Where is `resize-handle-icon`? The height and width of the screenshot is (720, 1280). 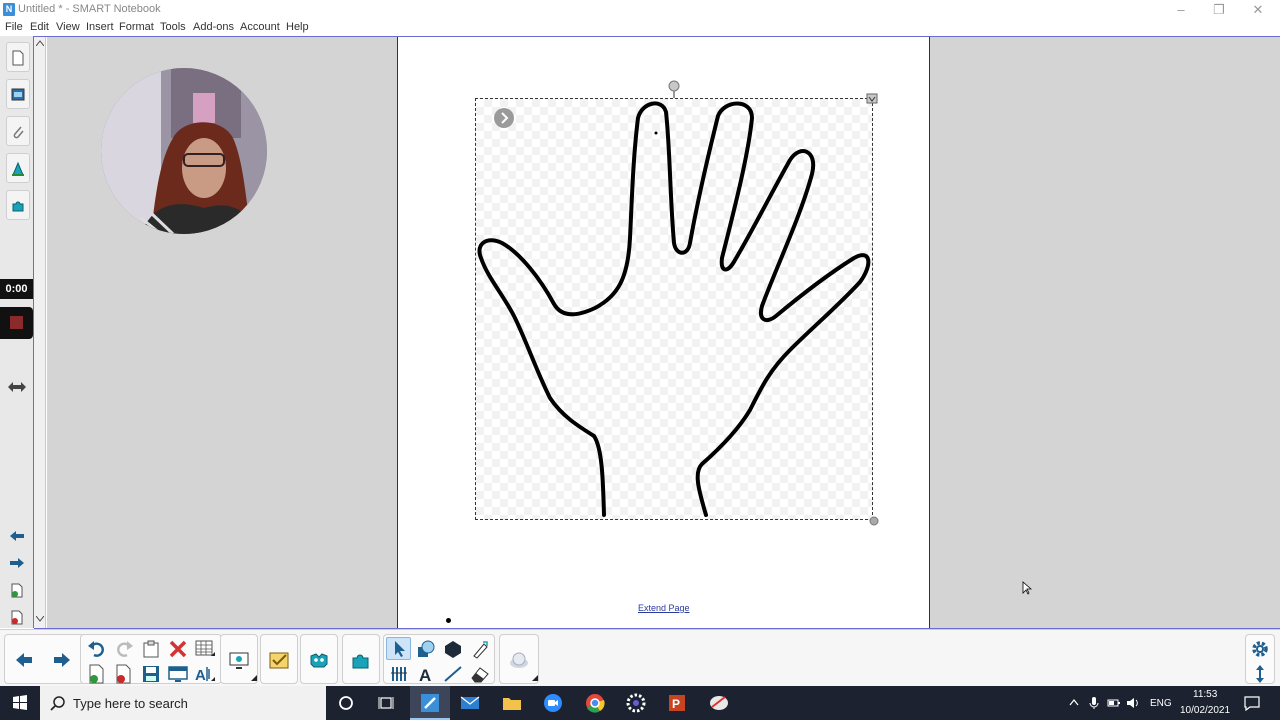
resize-handle-icon is located at coordinates (874, 521).